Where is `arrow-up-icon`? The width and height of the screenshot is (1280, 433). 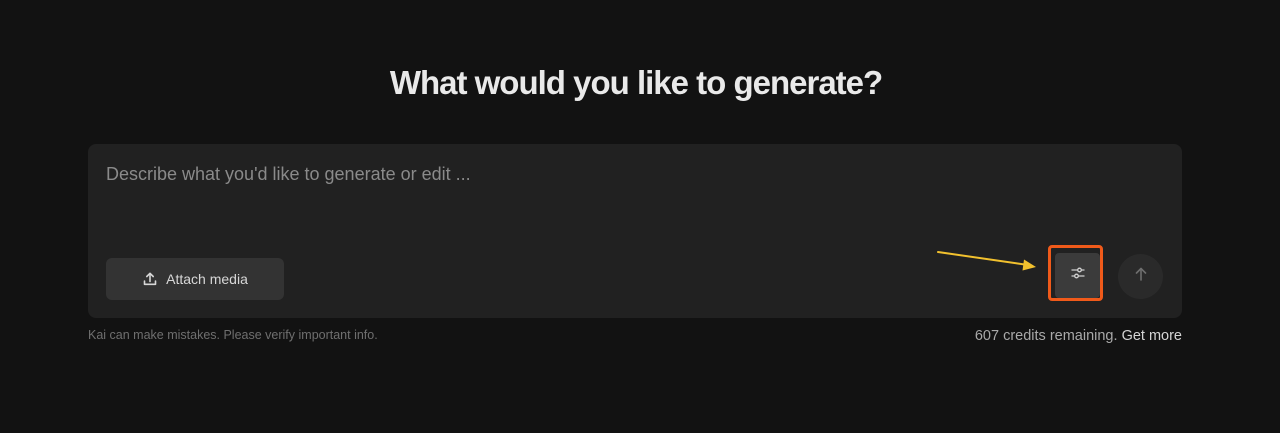 arrow-up-icon is located at coordinates (1141, 276).